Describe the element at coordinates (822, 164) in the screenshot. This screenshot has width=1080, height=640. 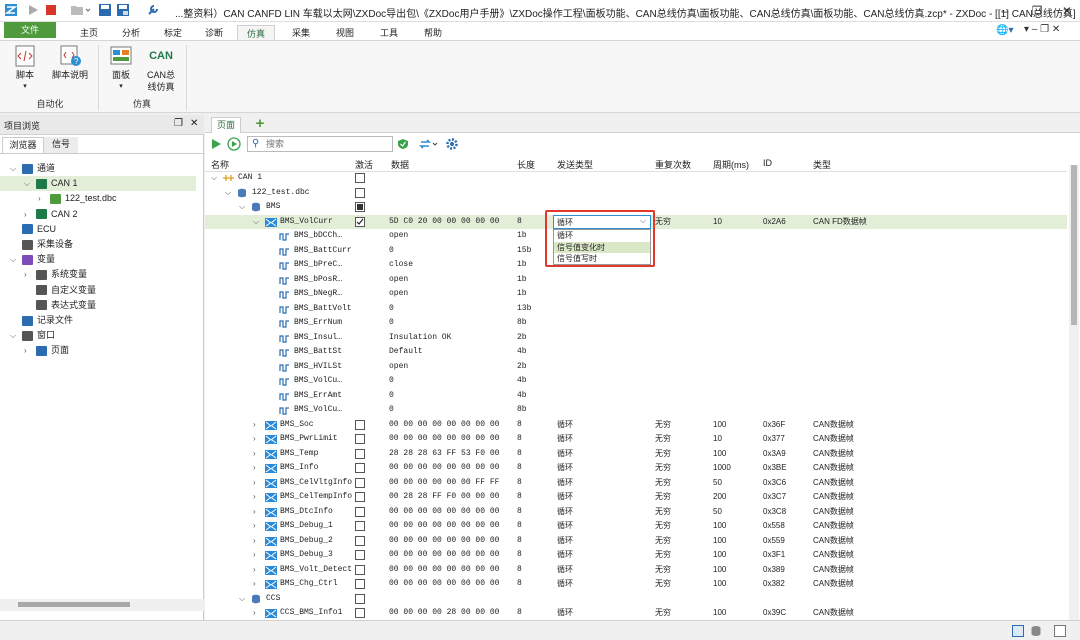
I see `col-type: 类型` at that location.